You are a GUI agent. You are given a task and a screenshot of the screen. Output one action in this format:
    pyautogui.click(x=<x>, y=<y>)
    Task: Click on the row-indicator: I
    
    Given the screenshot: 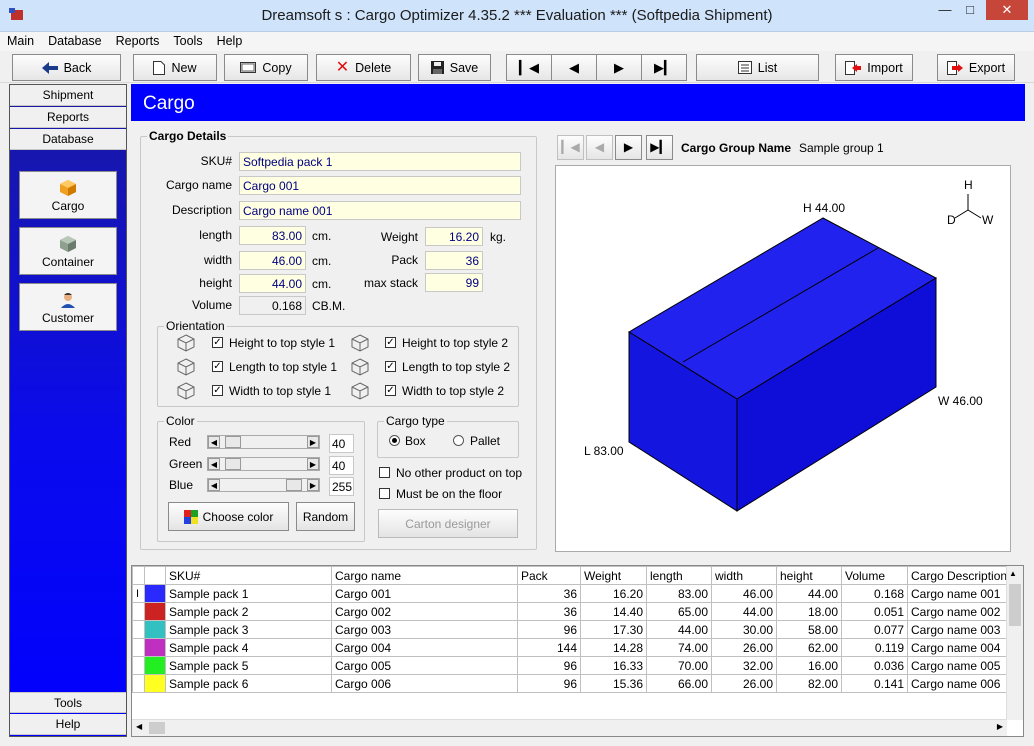 What is the action you would take?
    pyautogui.click(x=138, y=593)
    